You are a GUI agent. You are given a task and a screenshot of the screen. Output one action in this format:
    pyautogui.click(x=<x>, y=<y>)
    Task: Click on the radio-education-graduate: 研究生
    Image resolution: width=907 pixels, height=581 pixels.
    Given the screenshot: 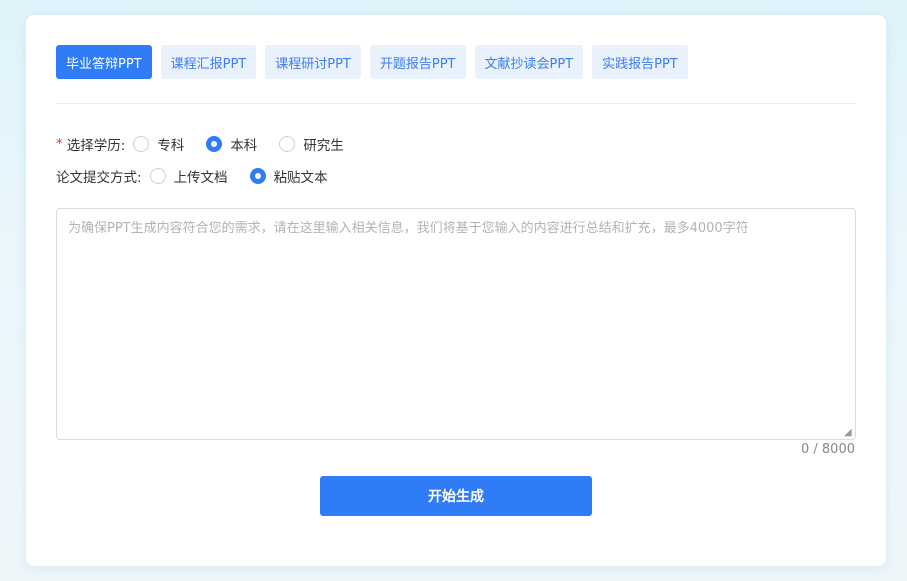 What is the action you would take?
    pyautogui.click(x=311, y=144)
    